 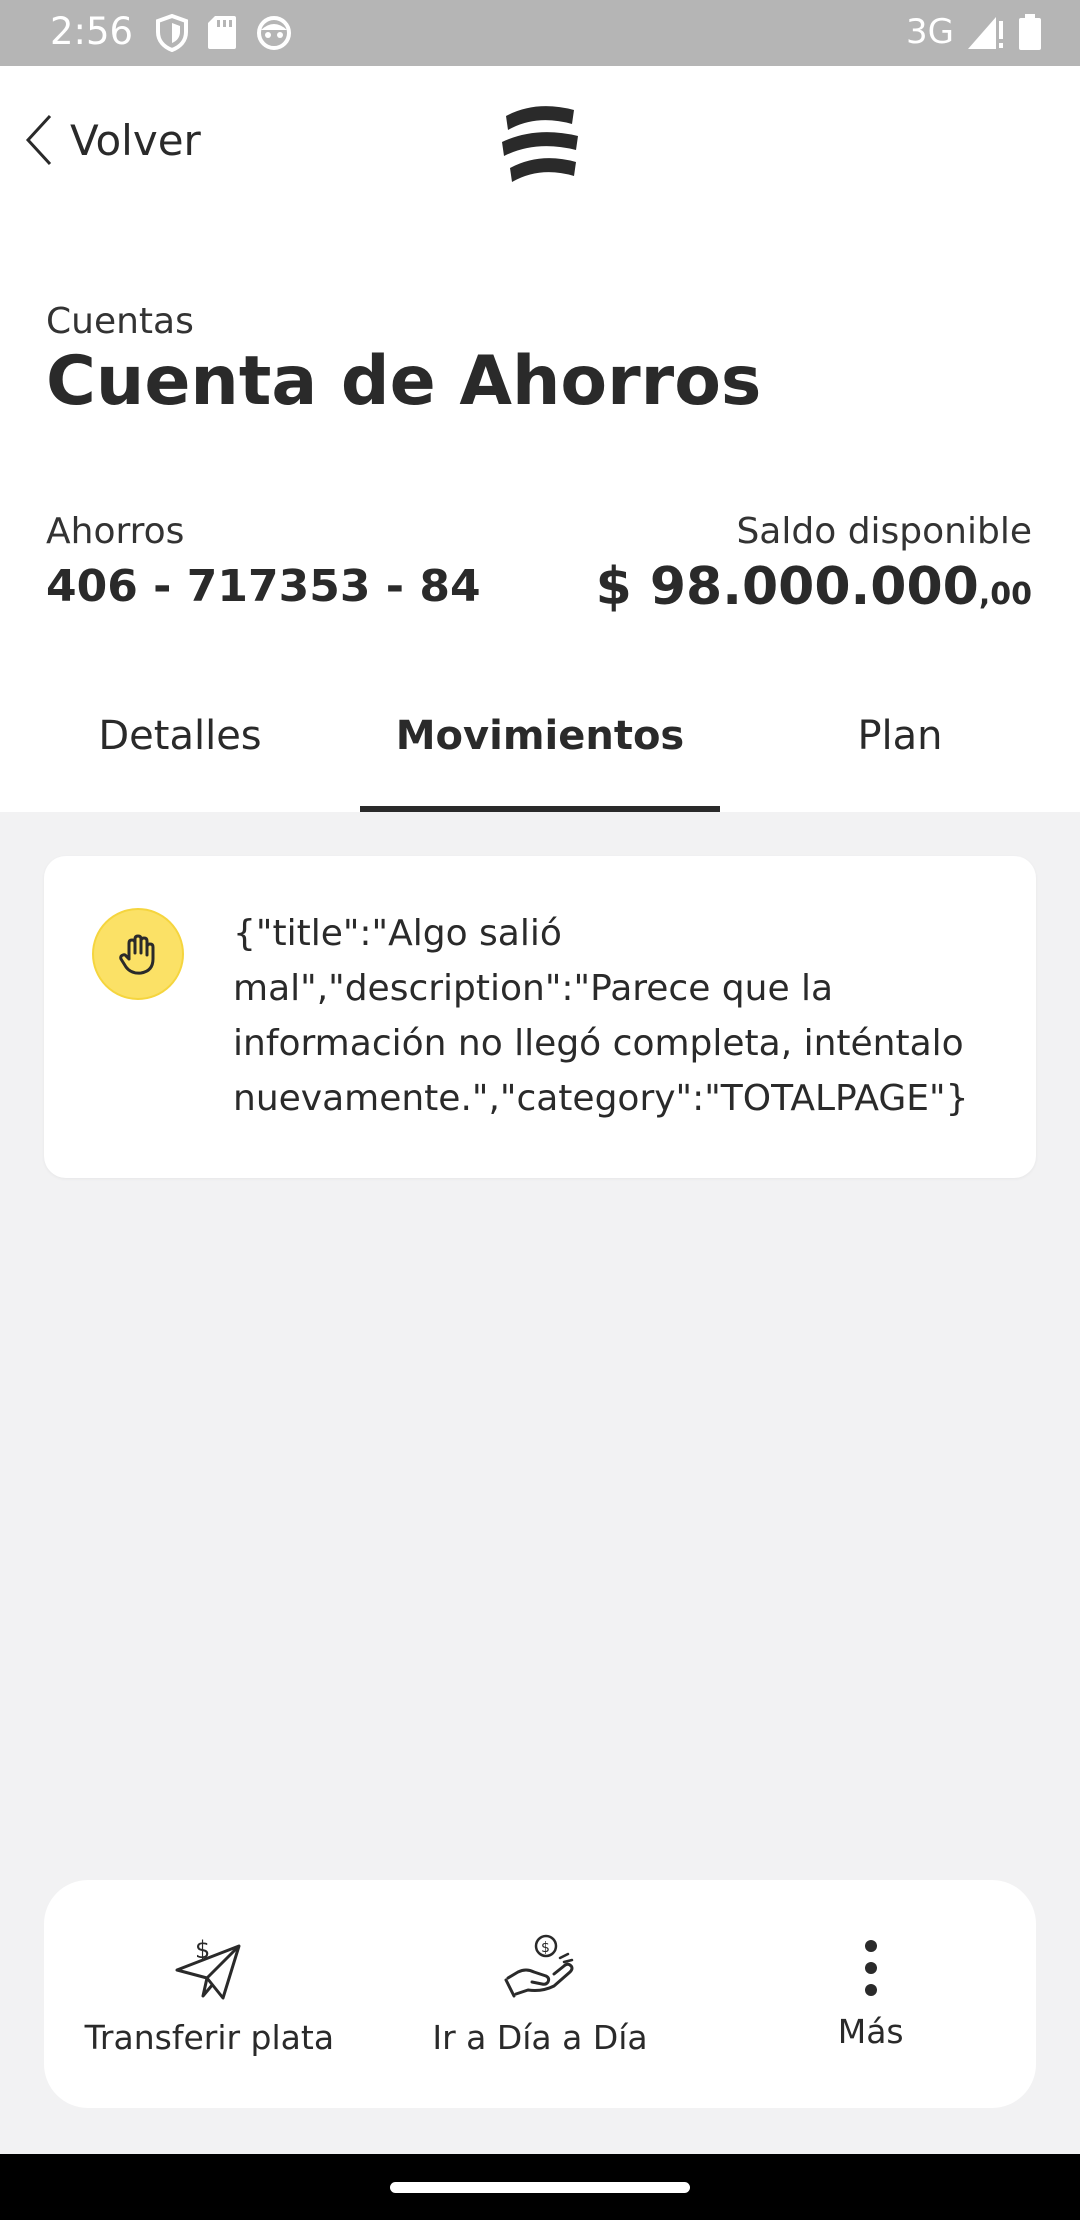 What do you see at coordinates (92, 31) in the screenshot?
I see `status-time: 2:56` at bounding box center [92, 31].